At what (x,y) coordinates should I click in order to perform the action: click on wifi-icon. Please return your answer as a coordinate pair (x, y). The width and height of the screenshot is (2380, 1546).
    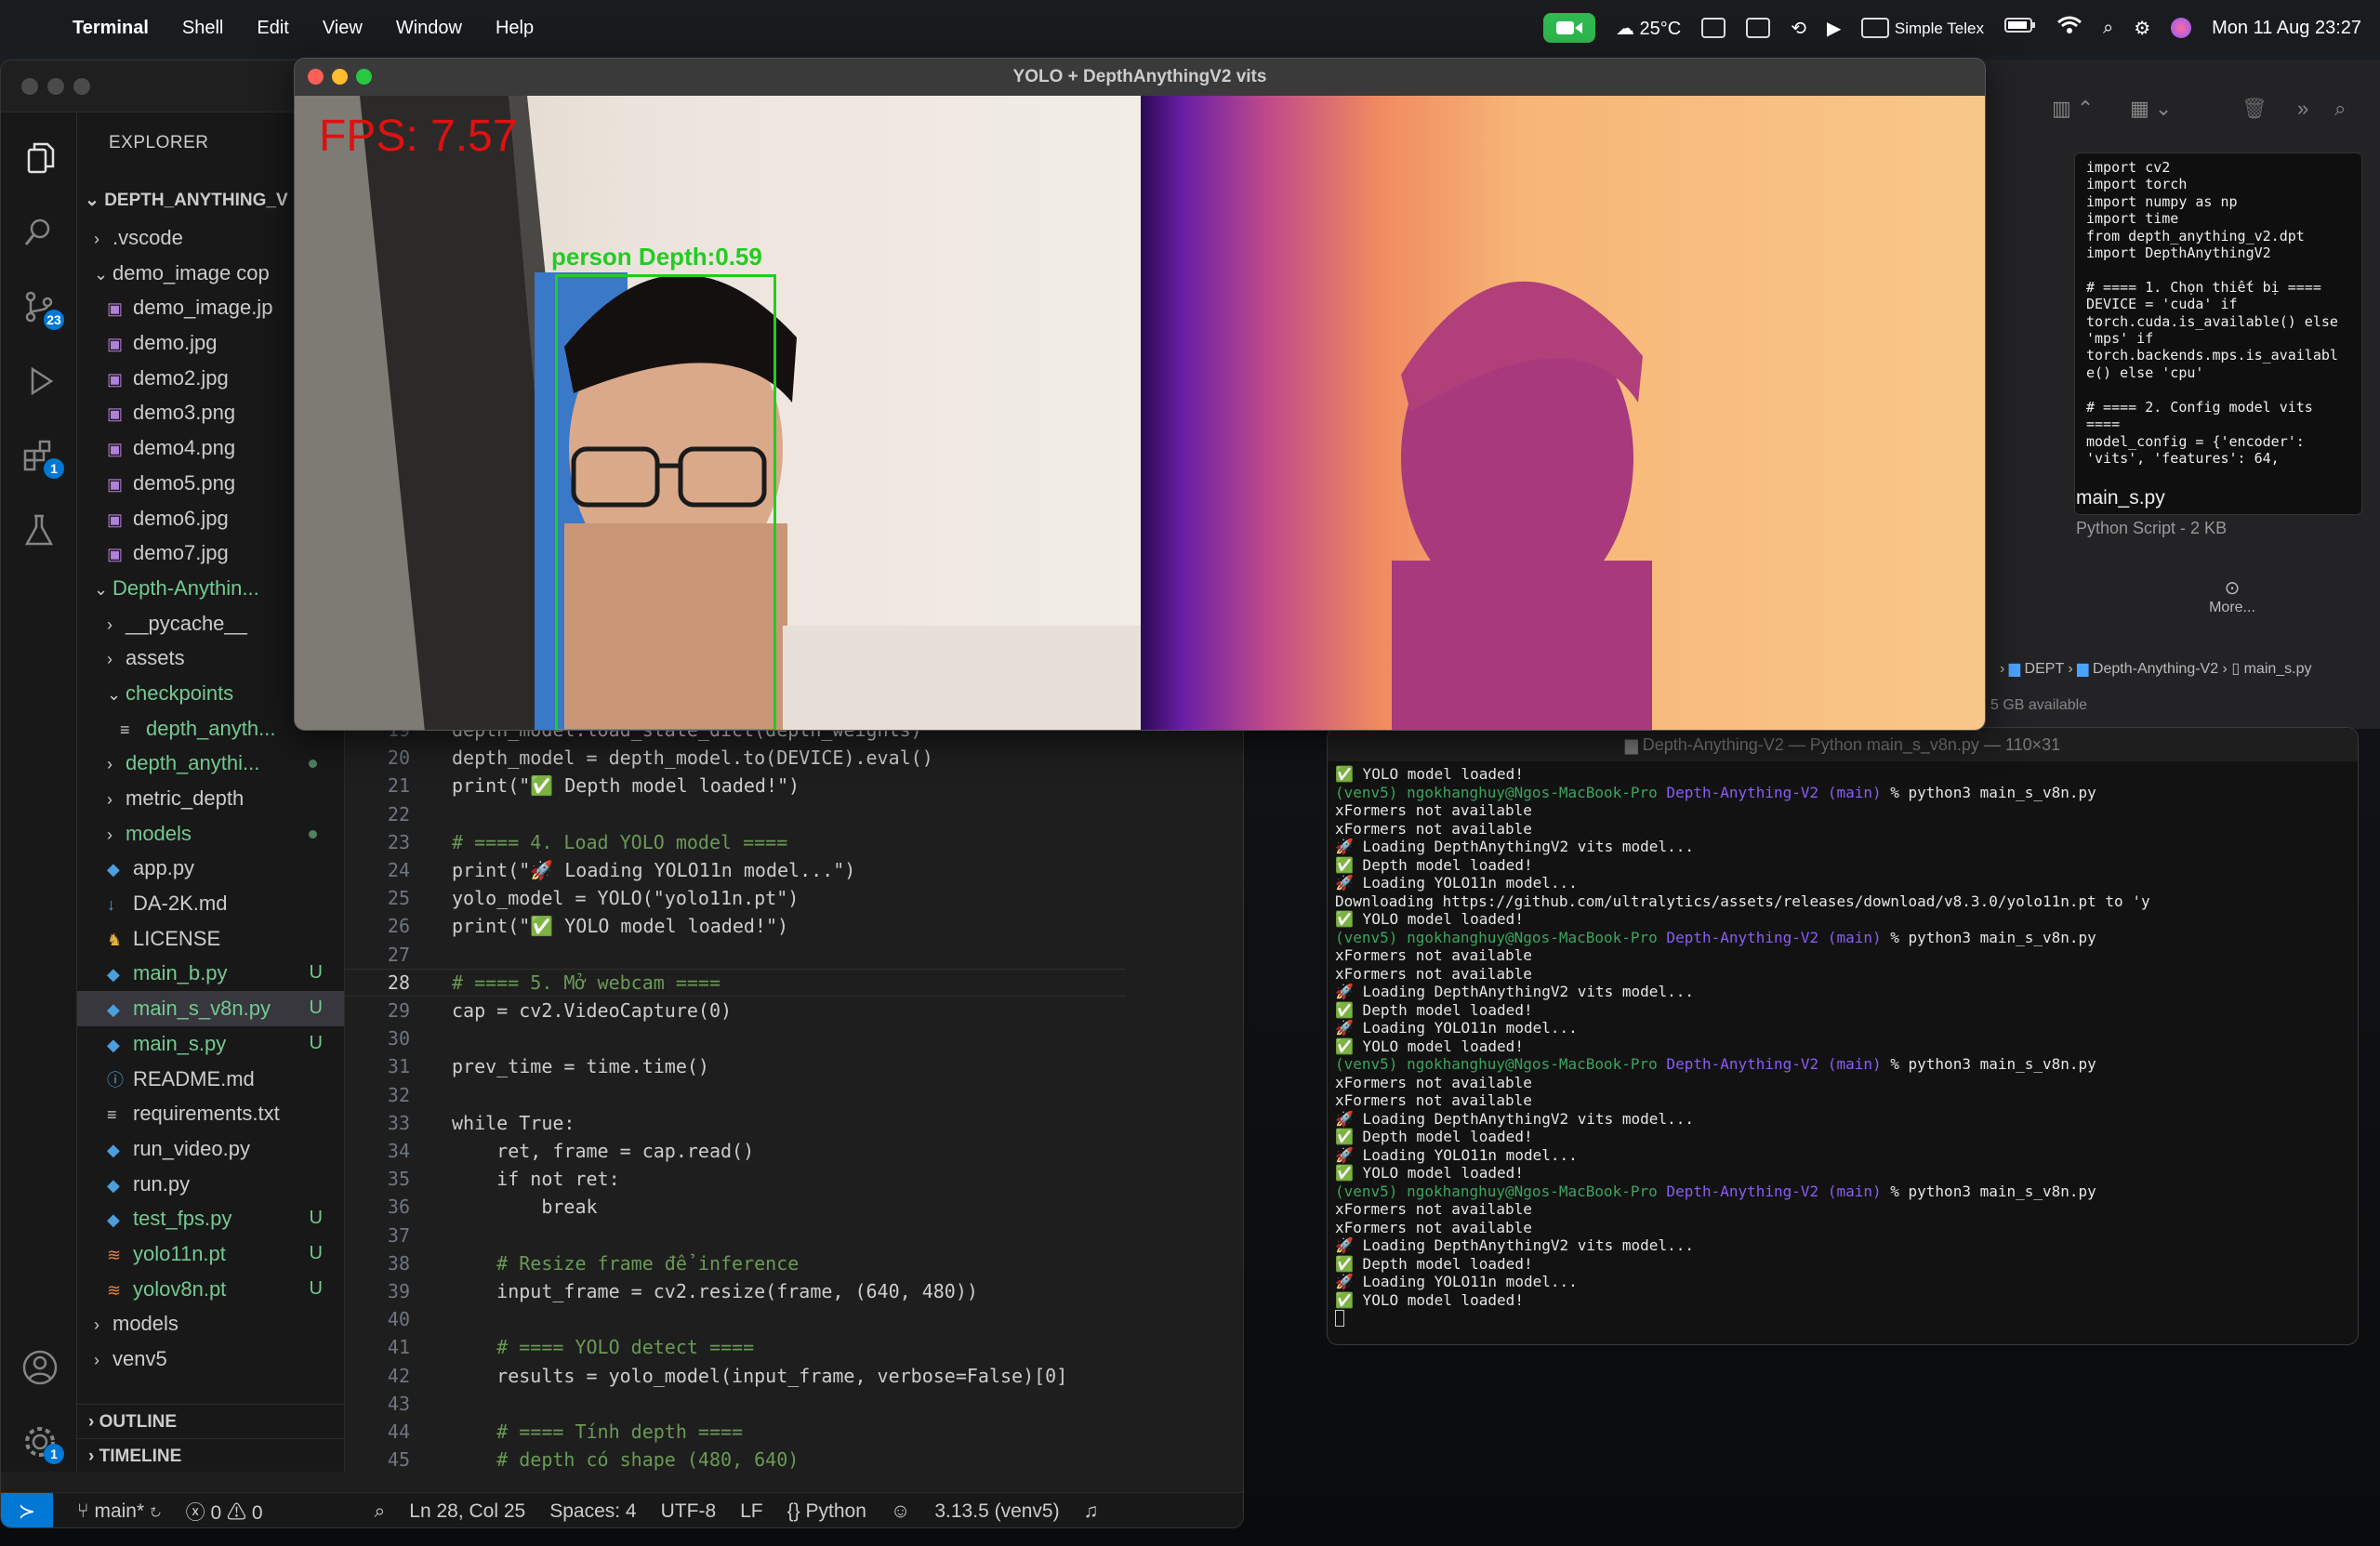
    Looking at the image, I should click on (2069, 28).